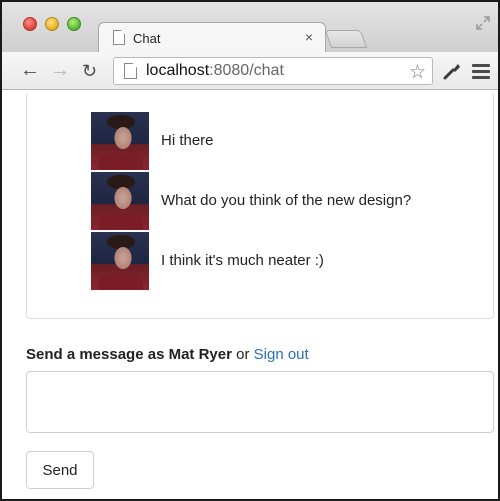 The height and width of the screenshot is (501, 500). I want to click on compose-connector: or, so click(242, 354).